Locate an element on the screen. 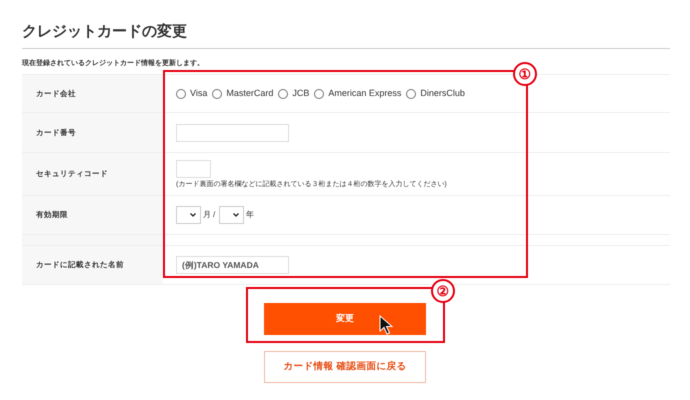 The width and height of the screenshot is (690, 400). radio-label: American Express is located at coordinates (365, 93).